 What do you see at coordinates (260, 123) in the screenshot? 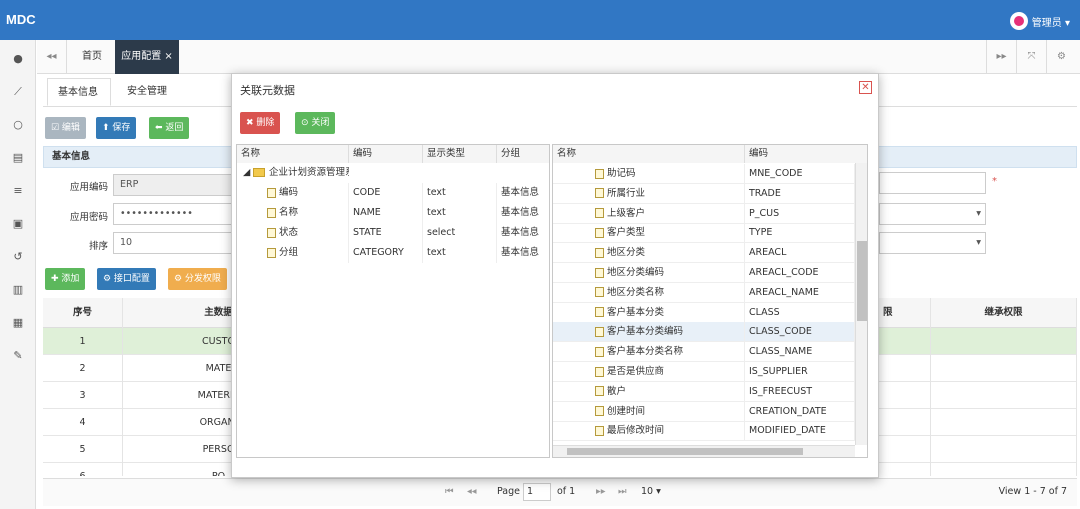
I see `delete-button: ✖ 删除` at bounding box center [260, 123].